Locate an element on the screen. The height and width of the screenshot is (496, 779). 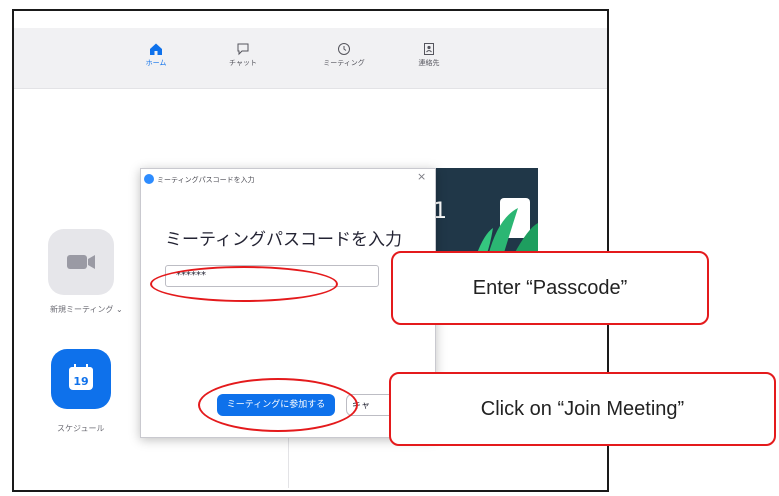
nav-home: ホーム is located at coordinates (156, 55).